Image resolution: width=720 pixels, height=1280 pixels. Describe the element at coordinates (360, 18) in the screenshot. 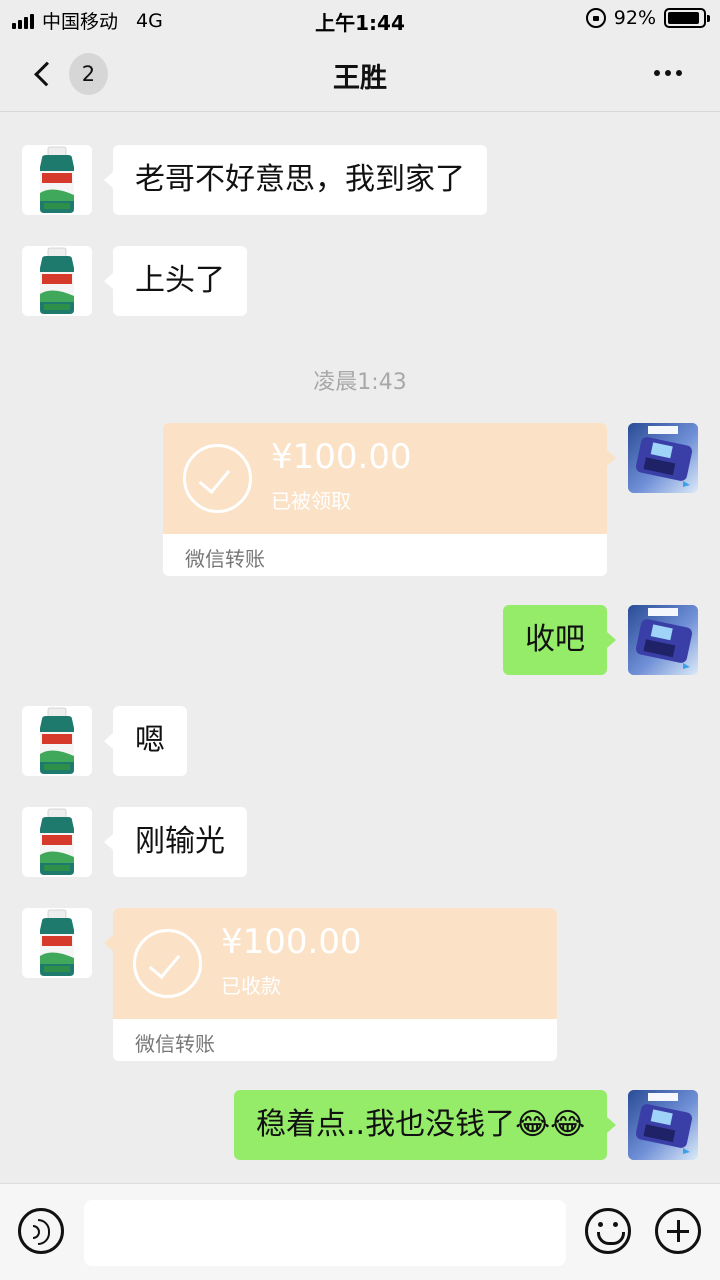

I see `status-bar: 中国移动 4G 上午1:44 92%` at that location.